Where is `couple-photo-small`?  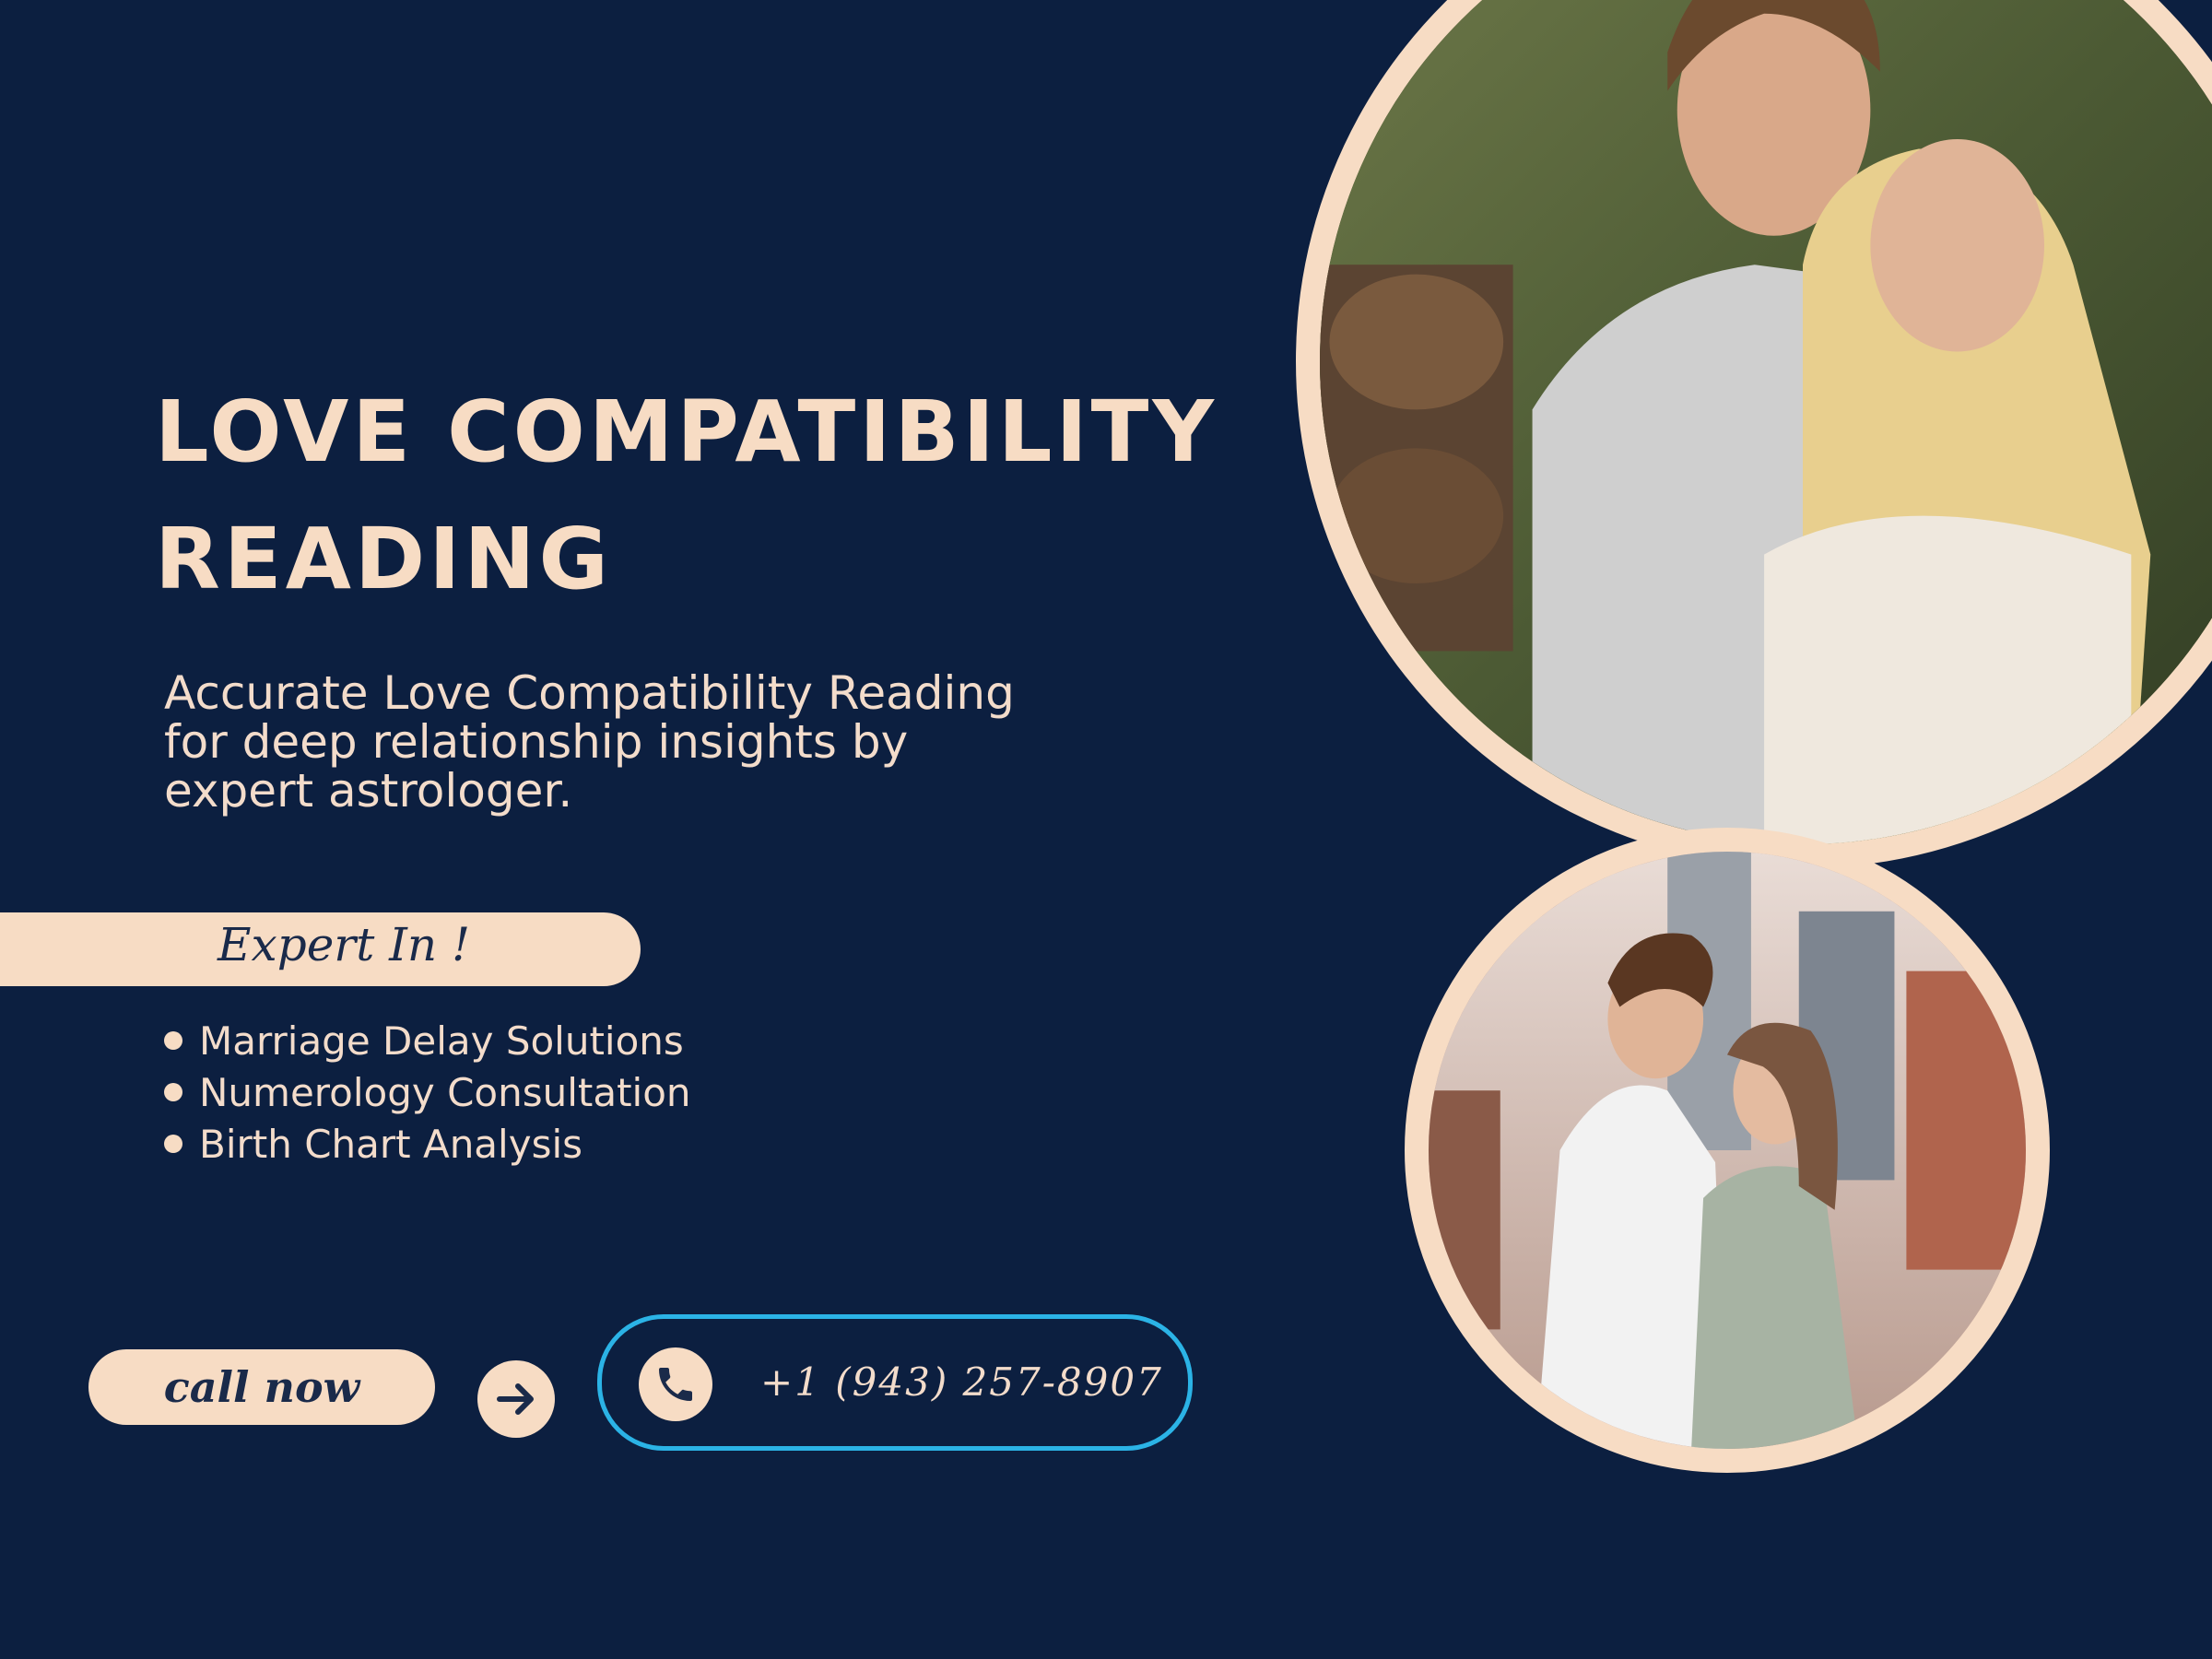
couple-photo-small is located at coordinates (1727, 1150).